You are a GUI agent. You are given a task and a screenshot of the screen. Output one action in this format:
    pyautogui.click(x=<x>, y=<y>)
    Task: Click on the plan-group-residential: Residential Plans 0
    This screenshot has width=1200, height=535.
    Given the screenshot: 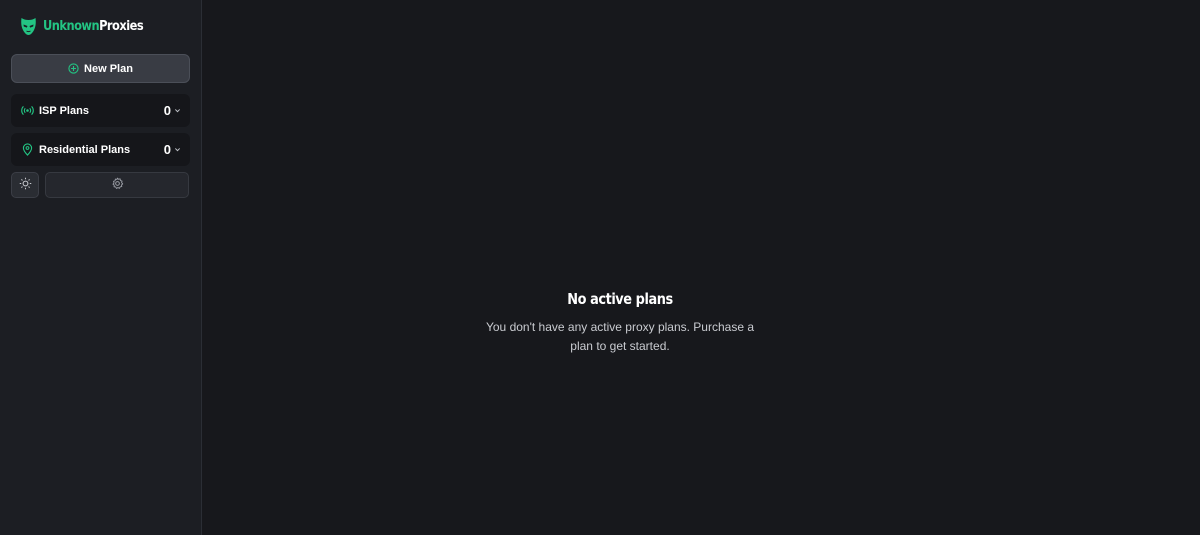 What is the action you would take?
    pyautogui.click(x=100, y=149)
    